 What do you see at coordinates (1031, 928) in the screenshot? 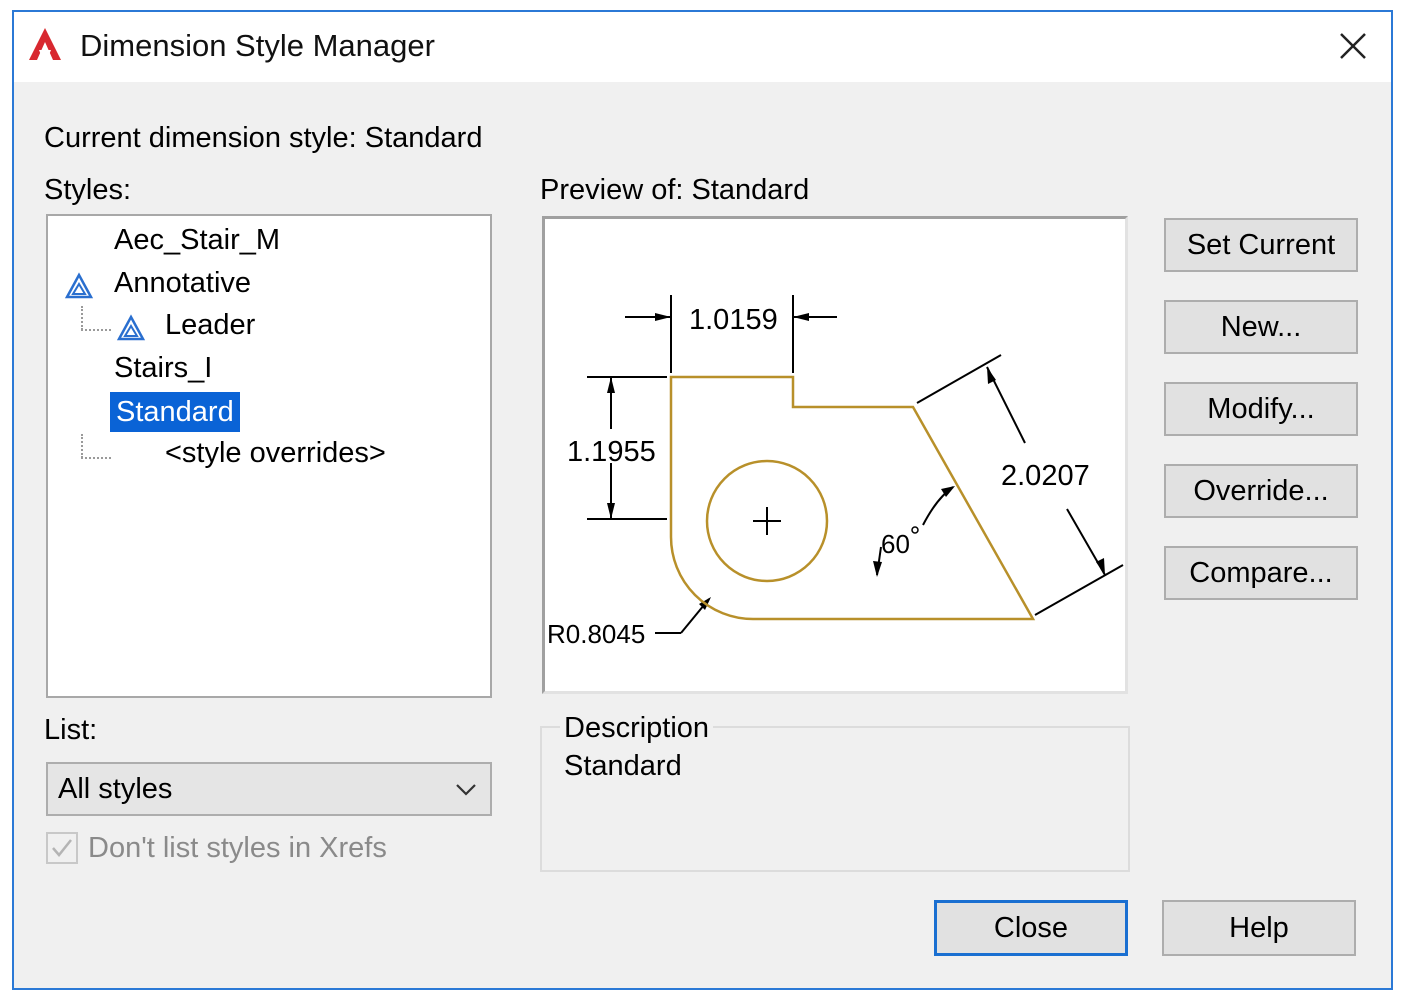
I see `close-button: Close` at bounding box center [1031, 928].